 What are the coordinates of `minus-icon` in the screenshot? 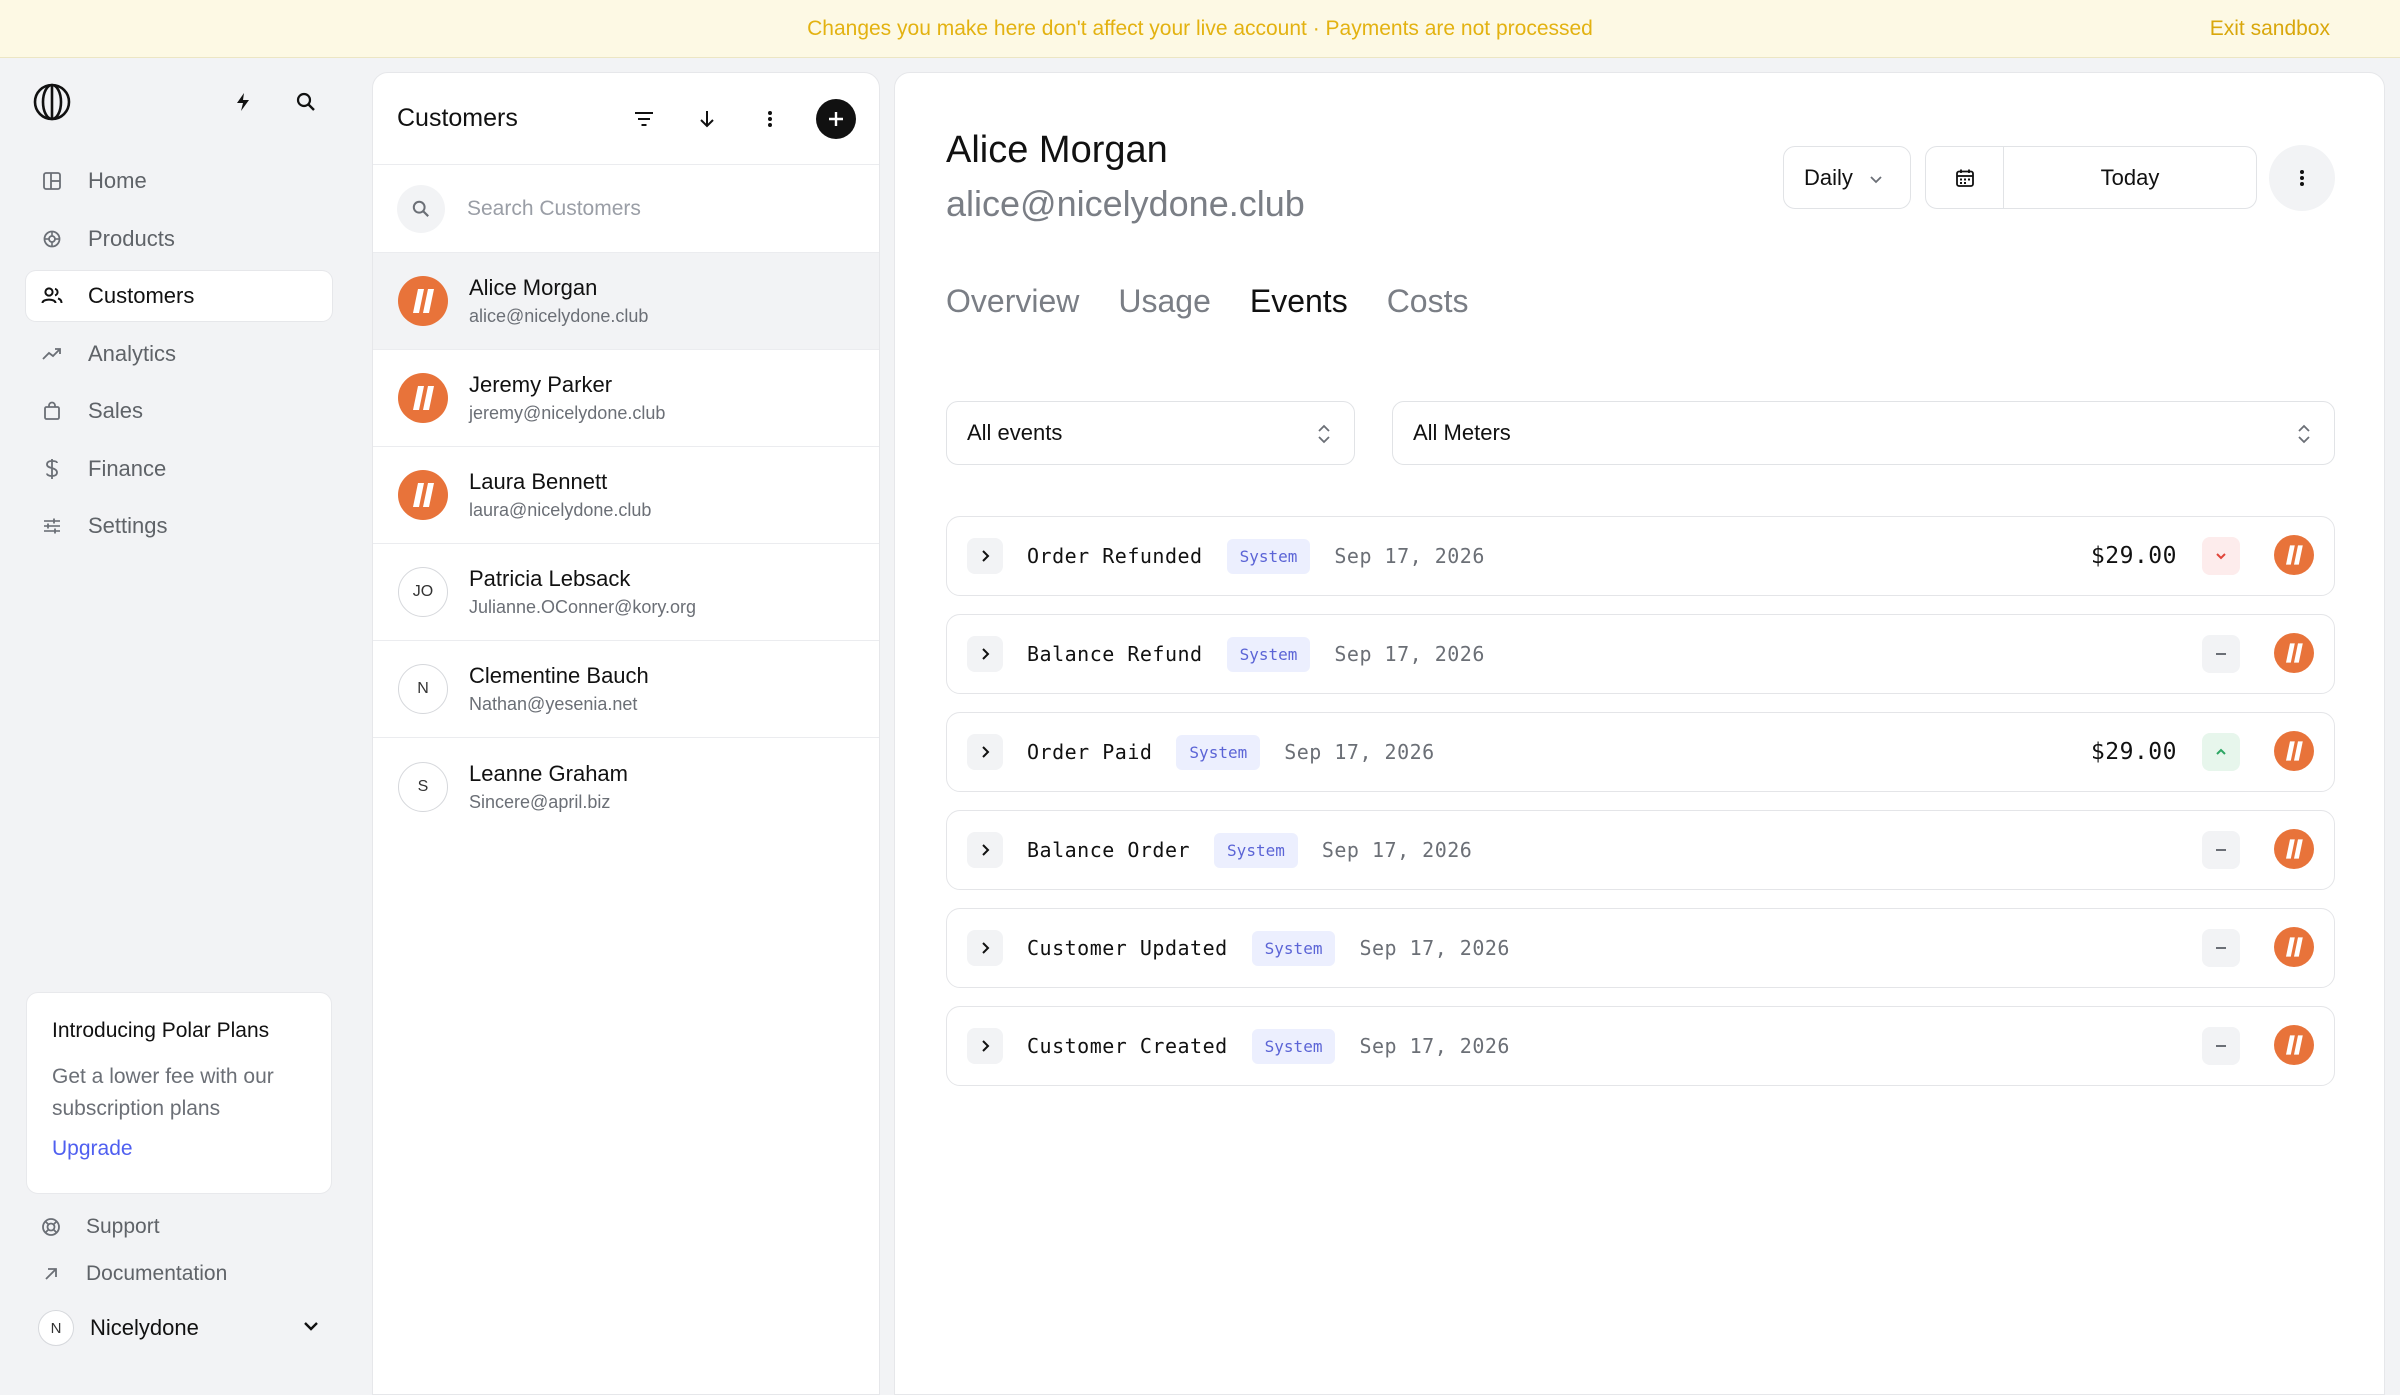 It's located at (2221, 850).